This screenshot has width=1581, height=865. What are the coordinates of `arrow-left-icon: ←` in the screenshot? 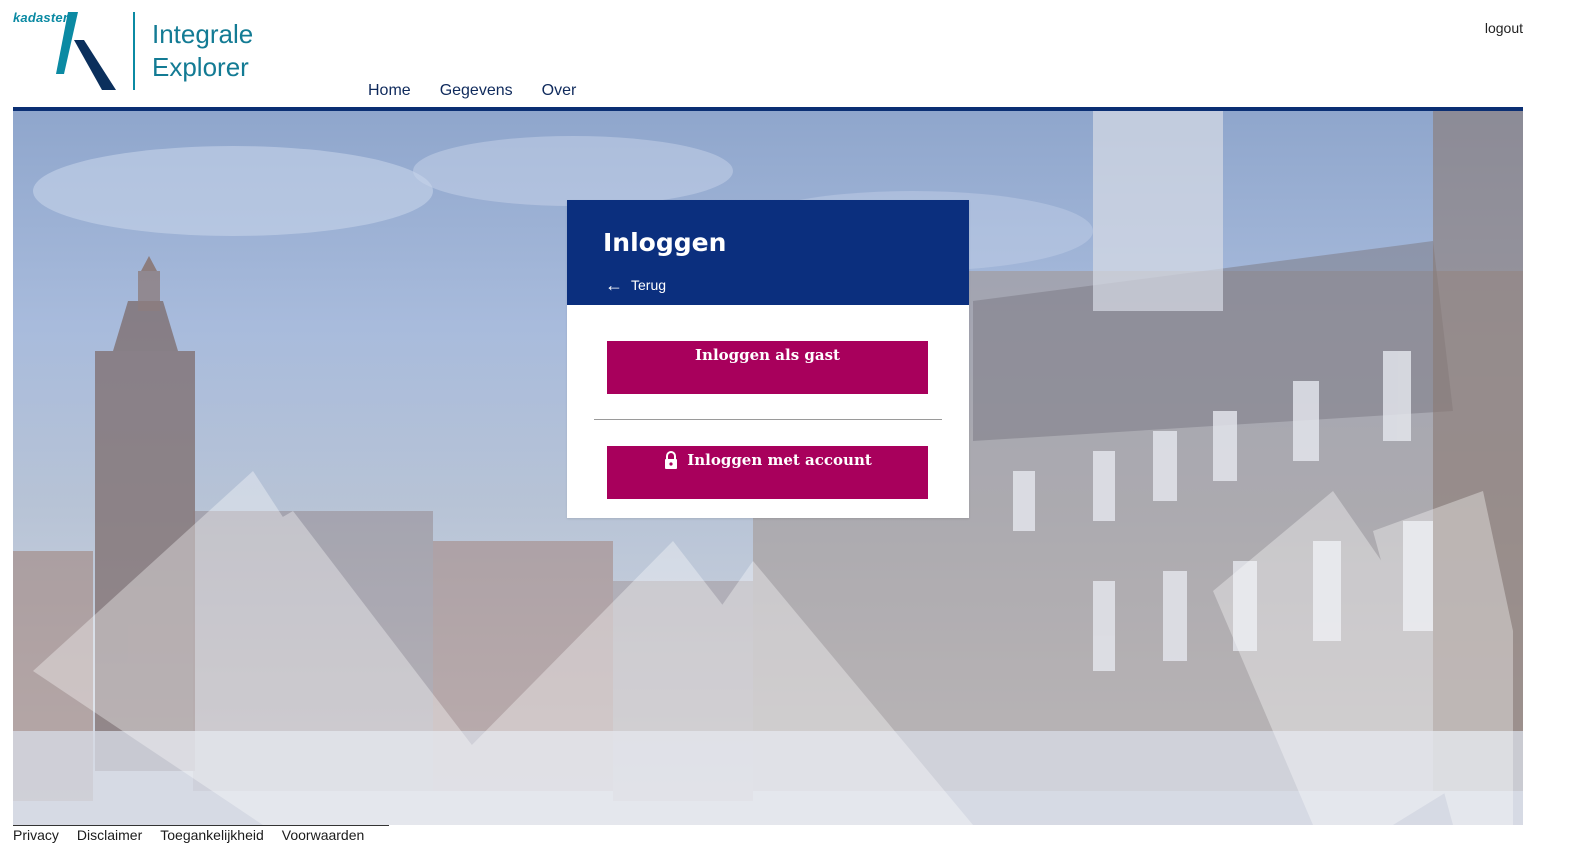 It's located at (614, 285).